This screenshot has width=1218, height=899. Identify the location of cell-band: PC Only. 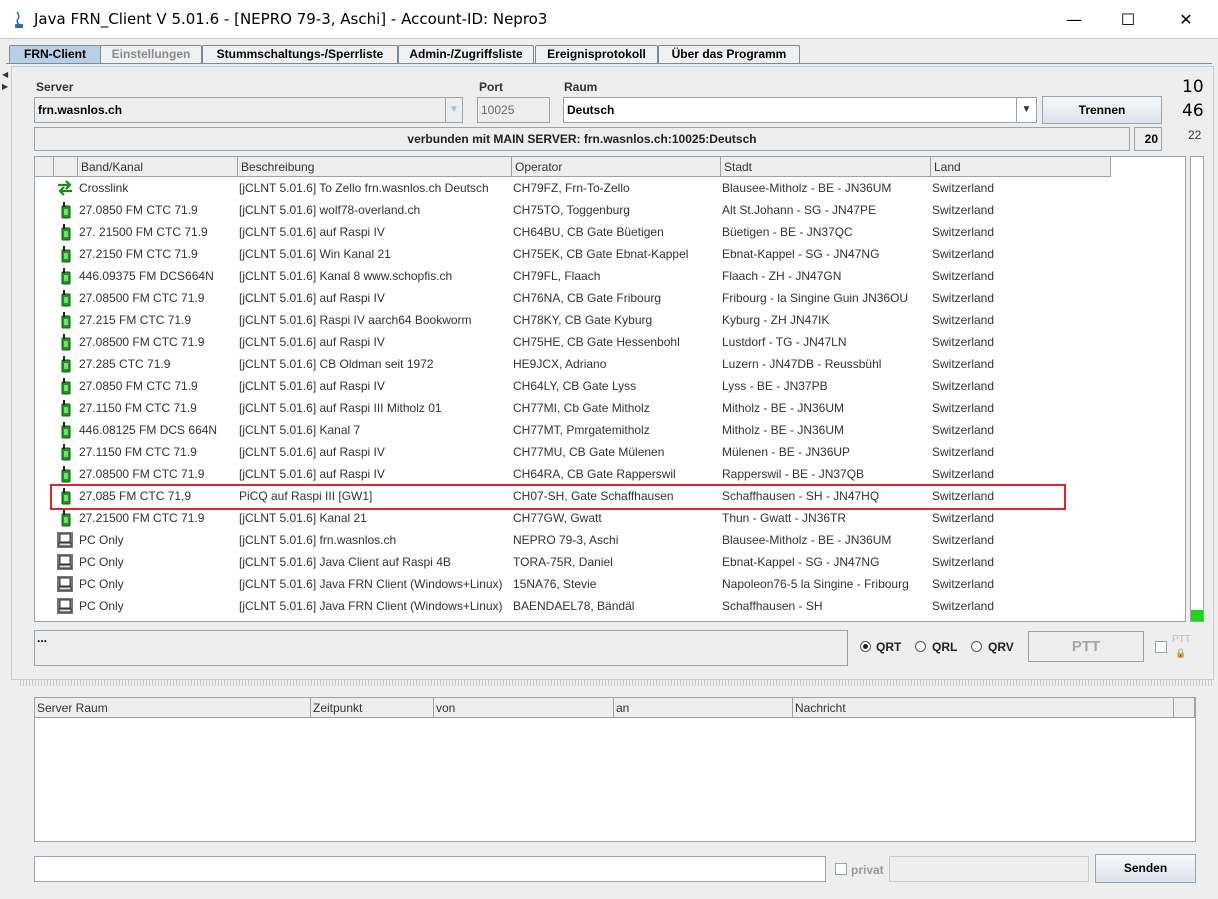
(101, 562).